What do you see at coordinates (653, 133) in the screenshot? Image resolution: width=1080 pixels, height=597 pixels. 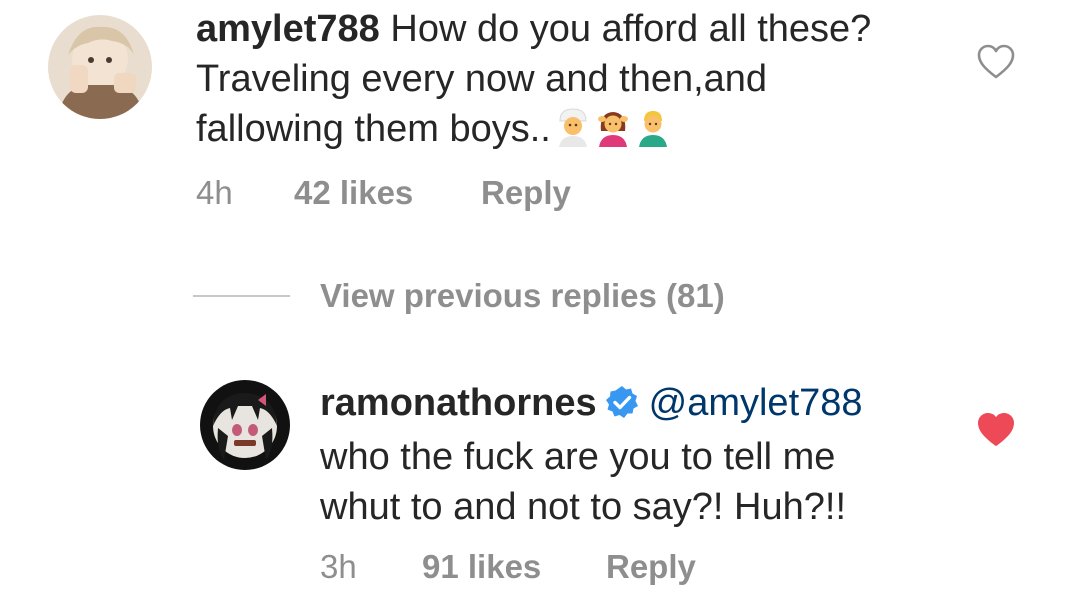 I see `man-emoji` at bounding box center [653, 133].